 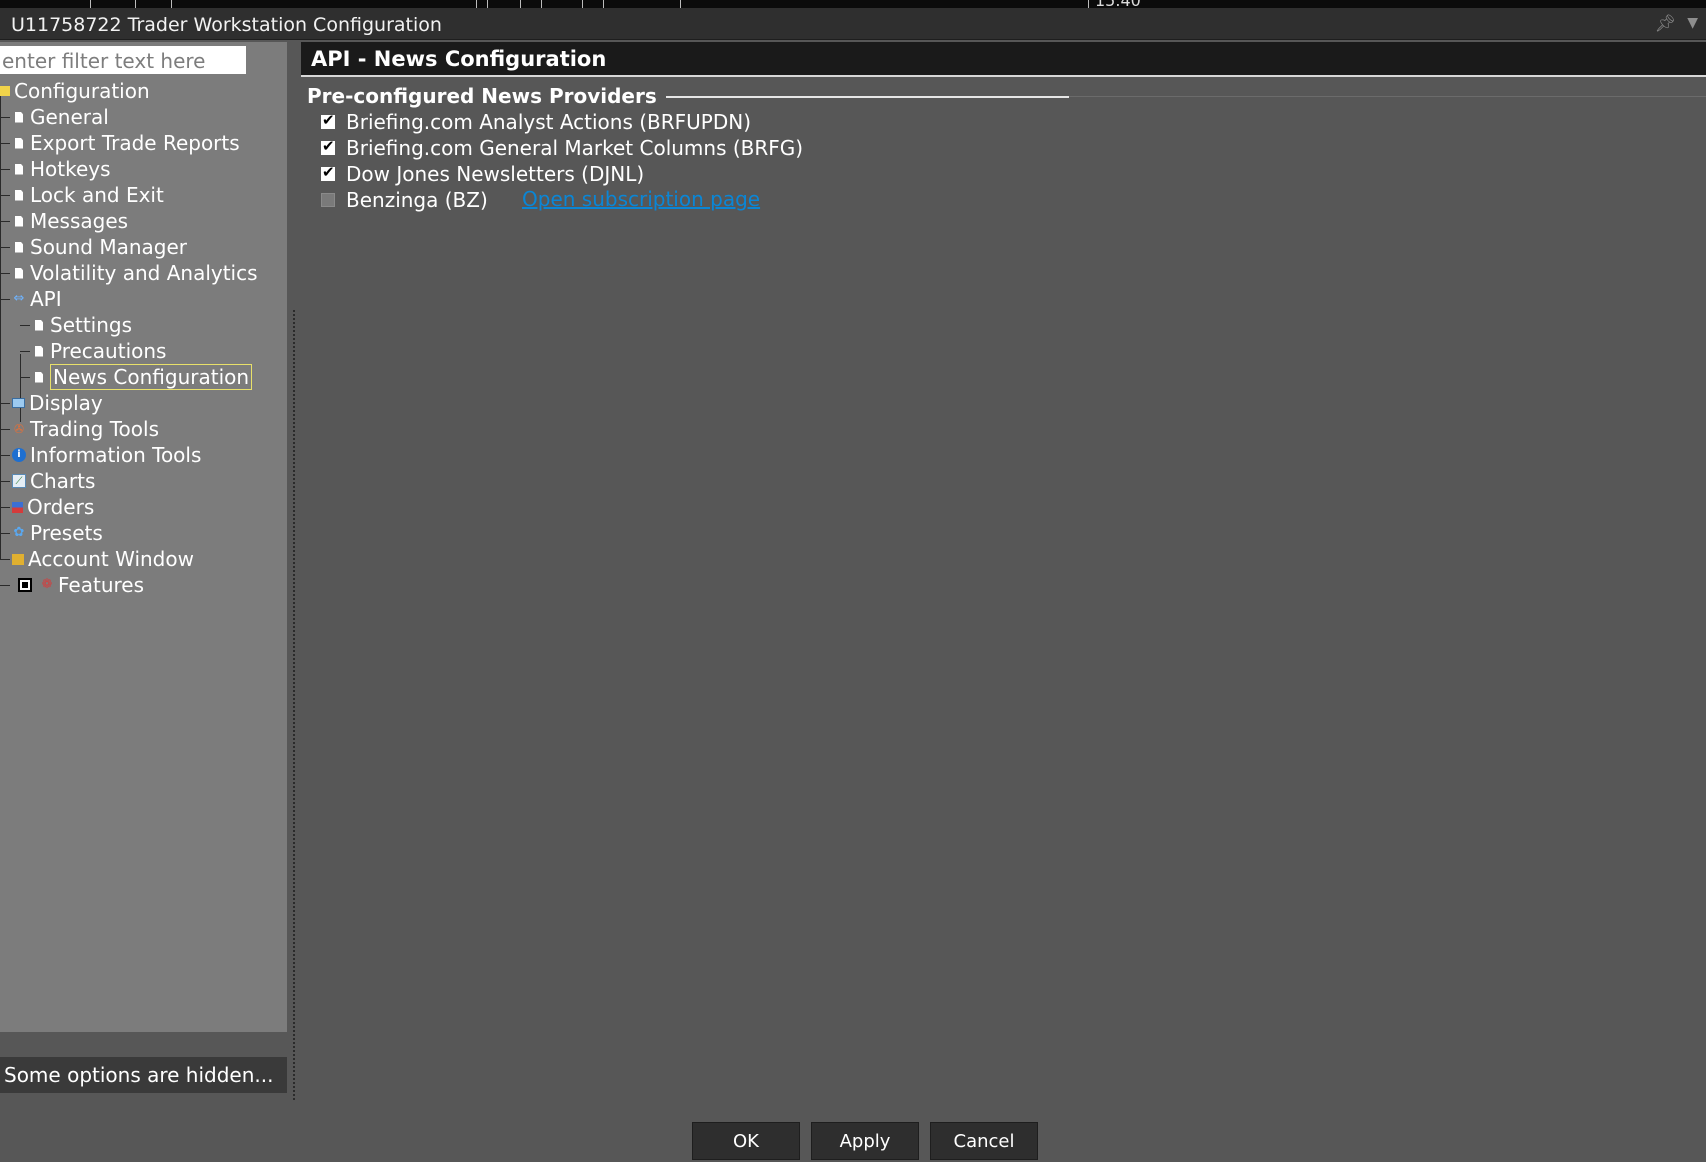 I want to click on tree-item-presets: ✿ Presets, so click(x=51, y=533).